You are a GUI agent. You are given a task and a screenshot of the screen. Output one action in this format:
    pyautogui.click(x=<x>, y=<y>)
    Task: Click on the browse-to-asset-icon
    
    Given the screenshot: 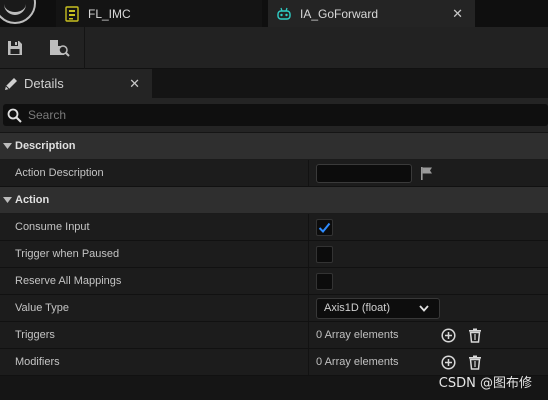 What is the action you would take?
    pyautogui.click(x=60, y=48)
    